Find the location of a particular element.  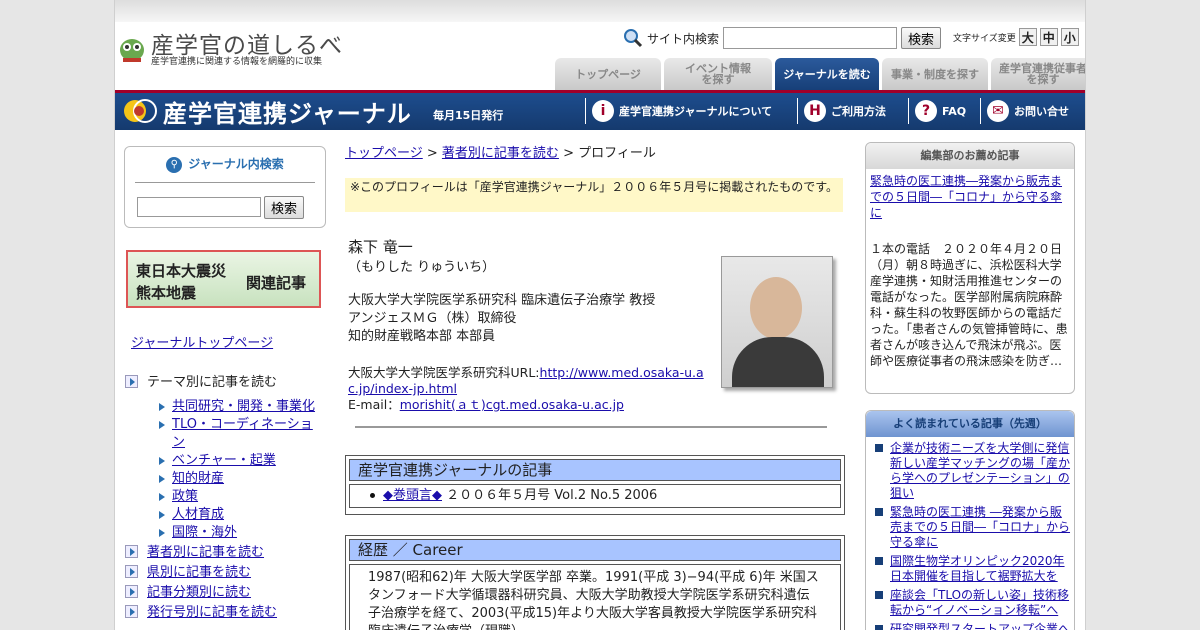

theme-item: 政策 is located at coordinates (225, 497).